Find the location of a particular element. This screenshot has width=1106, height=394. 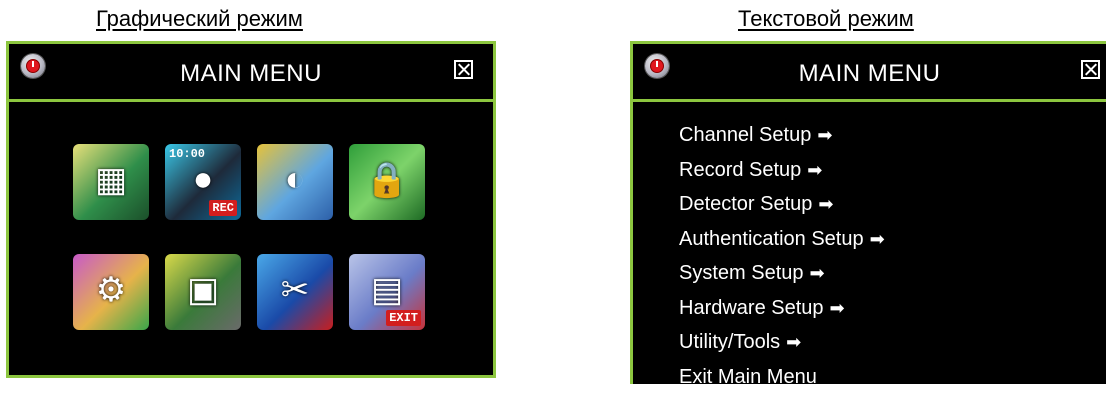

menu-item: System Setup ➡ is located at coordinates (782, 273).